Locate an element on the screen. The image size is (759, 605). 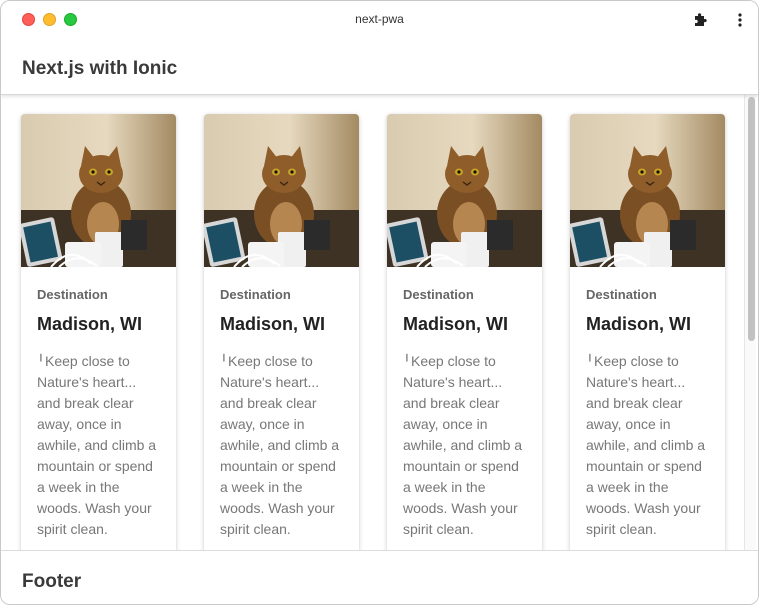
vertical-scrollbar is located at coordinates (750, 322).